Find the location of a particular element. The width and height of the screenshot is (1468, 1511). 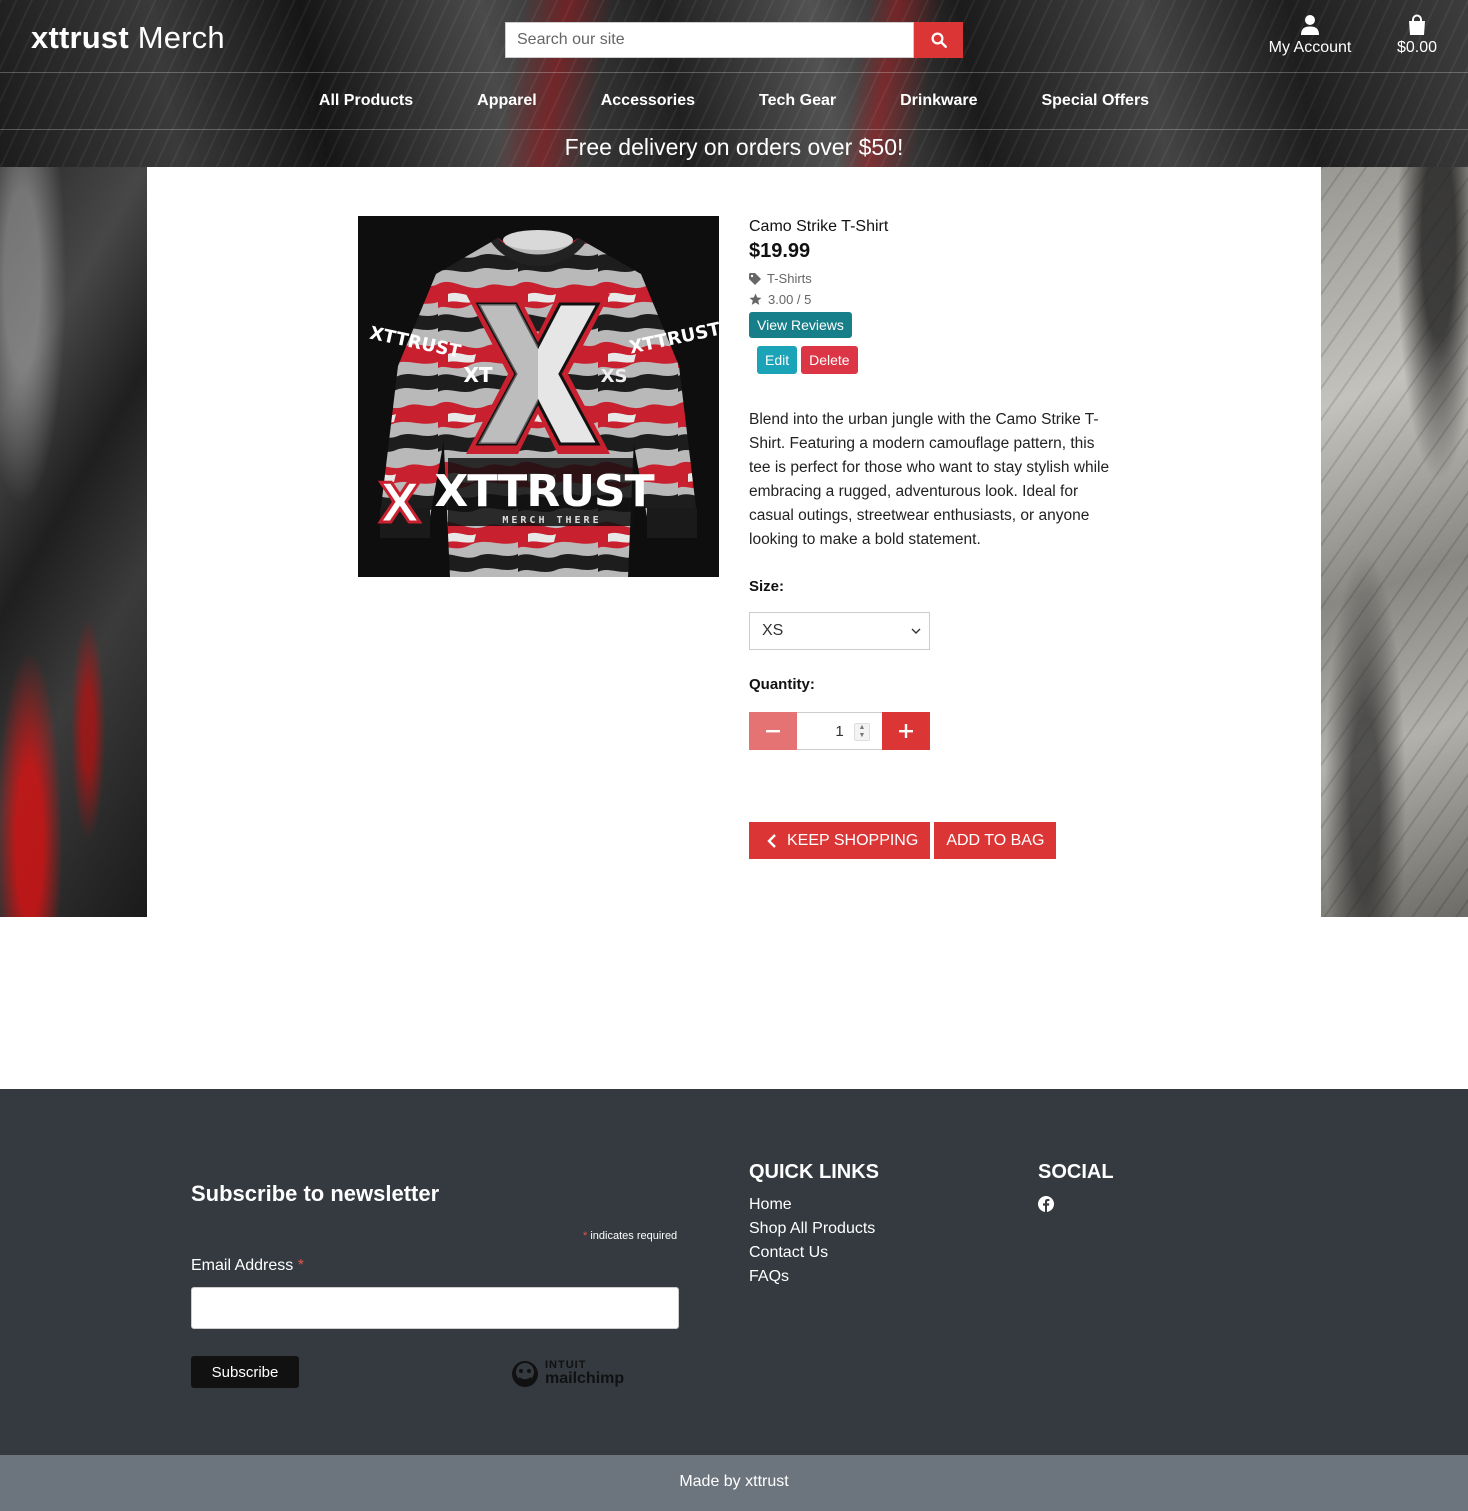

image-sleeve-x-text: X is located at coordinates (400, 503).